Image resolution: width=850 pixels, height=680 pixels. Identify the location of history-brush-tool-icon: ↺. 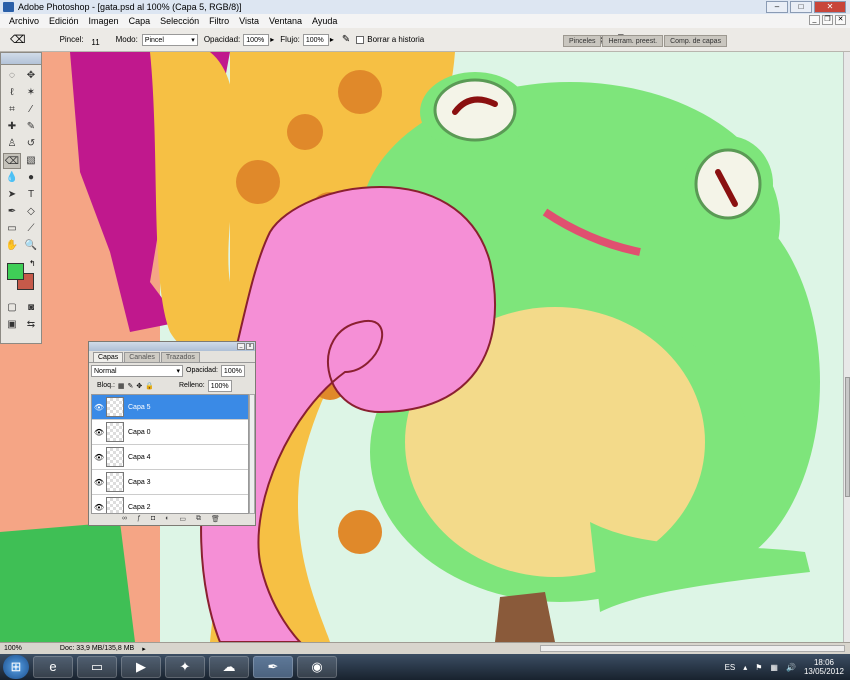
(31, 144).